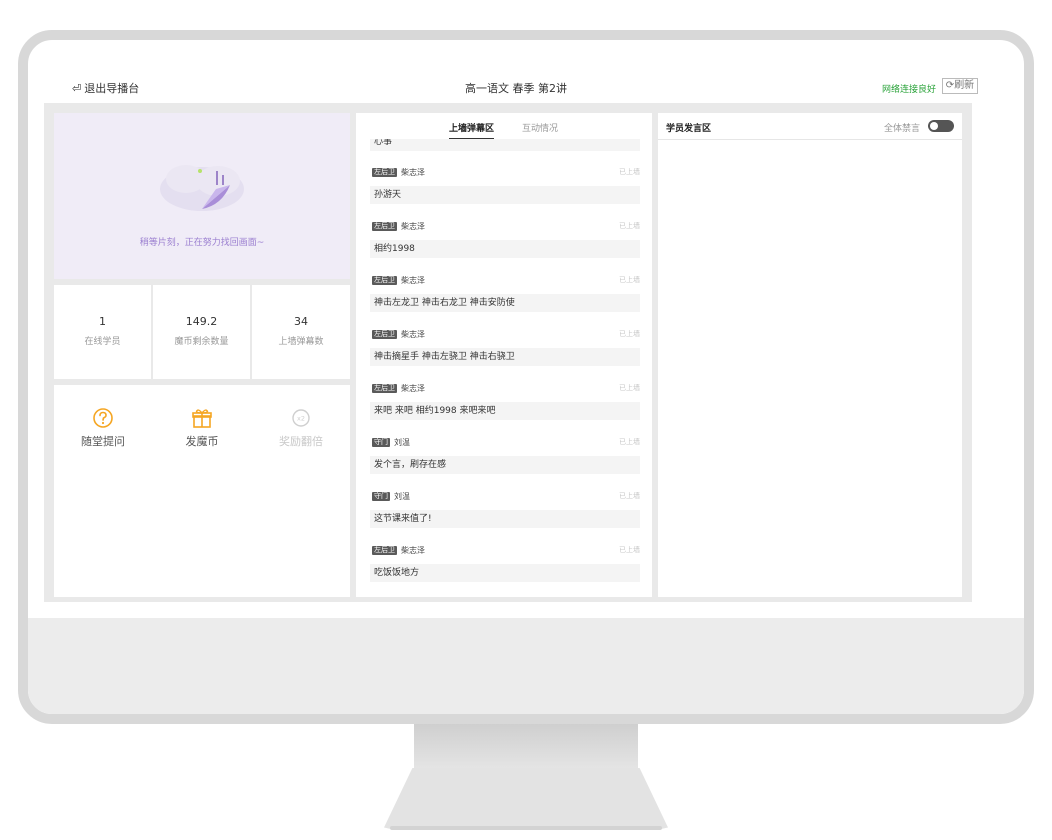 The image size is (1052, 840). Describe the element at coordinates (516, 75) in the screenshot. I see `top-bar: ⏎ 退出导播台 高一语文 春季 第2讲 网络连接良好 ⟳刷新` at that location.